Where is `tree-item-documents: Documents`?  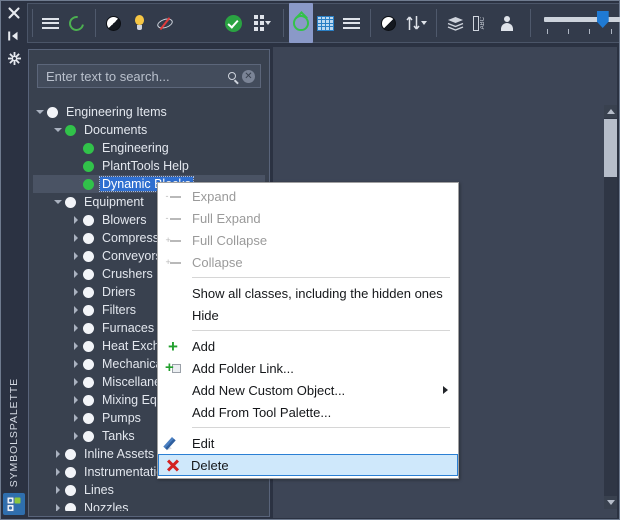 tree-item-documents: Documents is located at coordinates (149, 130).